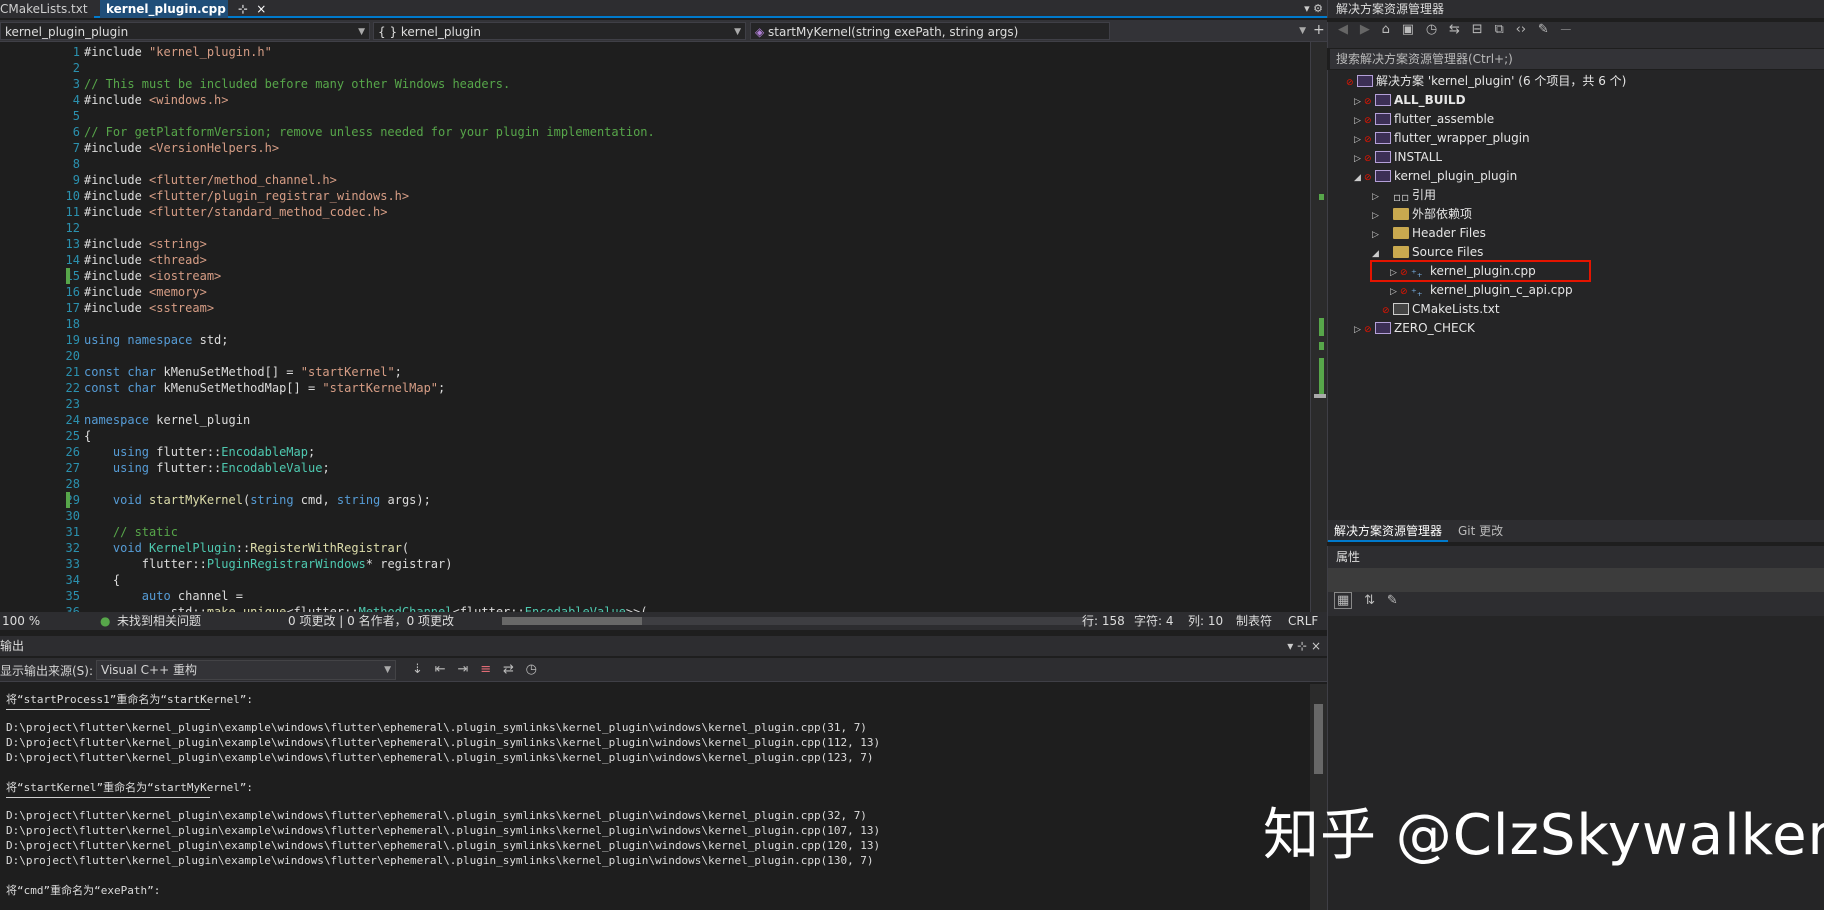 Image resolution: width=1824 pixels, height=910 pixels. I want to click on tree-node: ▷ ▫▫ 引用, so click(1404, 195).